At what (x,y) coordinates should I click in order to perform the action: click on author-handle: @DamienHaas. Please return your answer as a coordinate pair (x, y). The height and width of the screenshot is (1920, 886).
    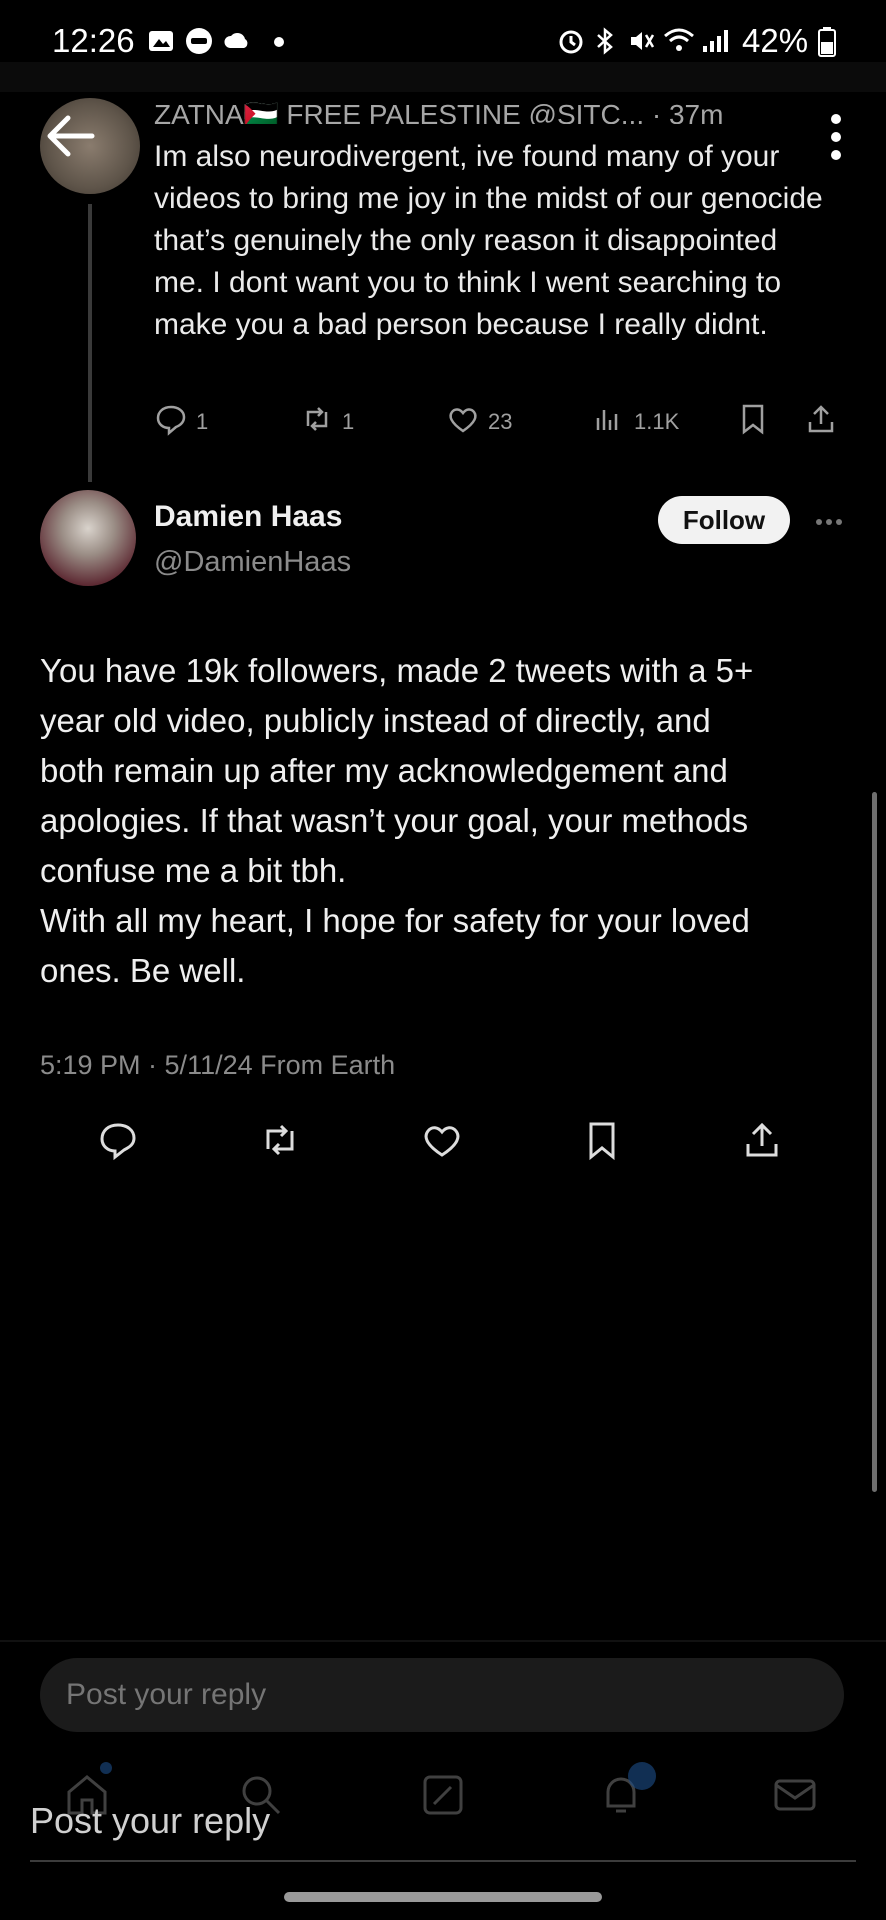
    Looking at the image, I should click on (252, 562).